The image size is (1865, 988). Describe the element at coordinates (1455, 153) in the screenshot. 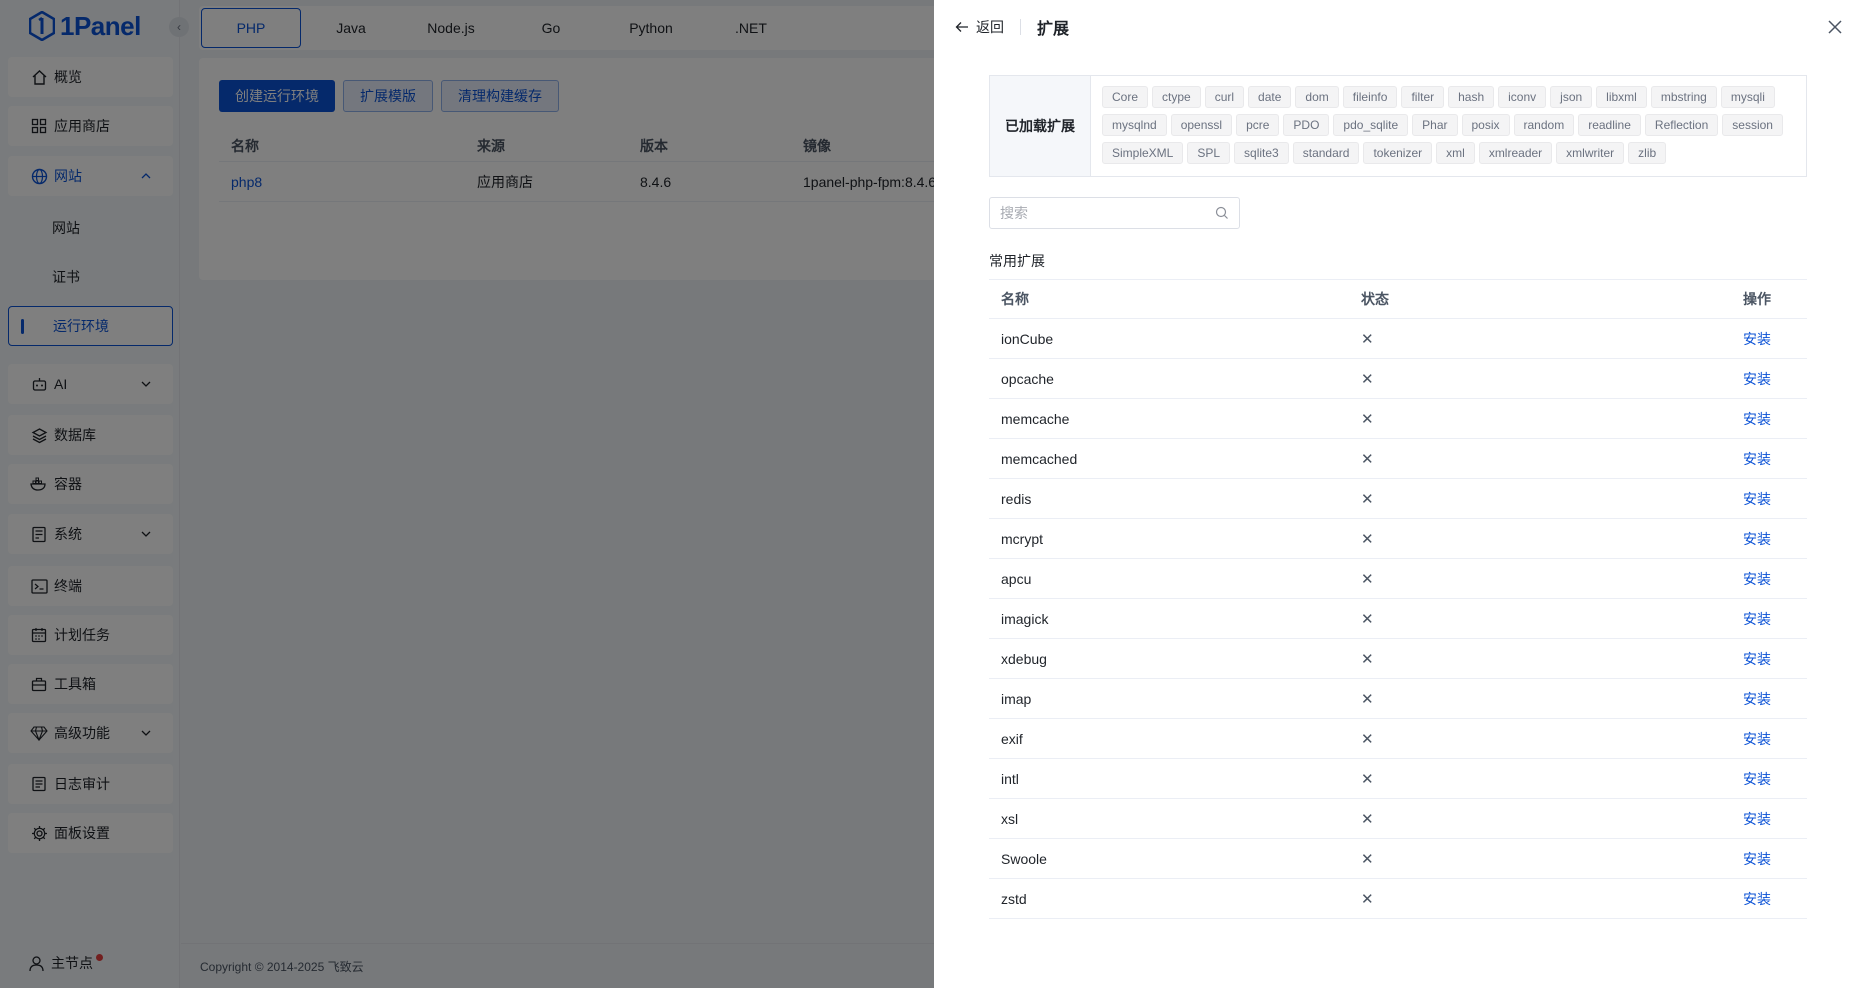

I see `extension-tag: xml` at that location.